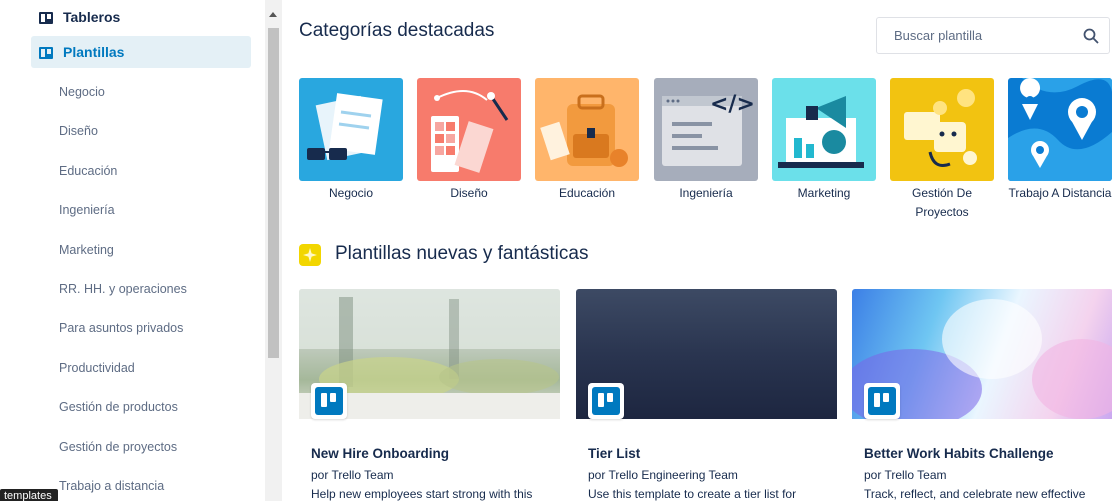 This screenshot has width=1112, height=501. I want to click on category-label: Marketing, so click(824, 193).